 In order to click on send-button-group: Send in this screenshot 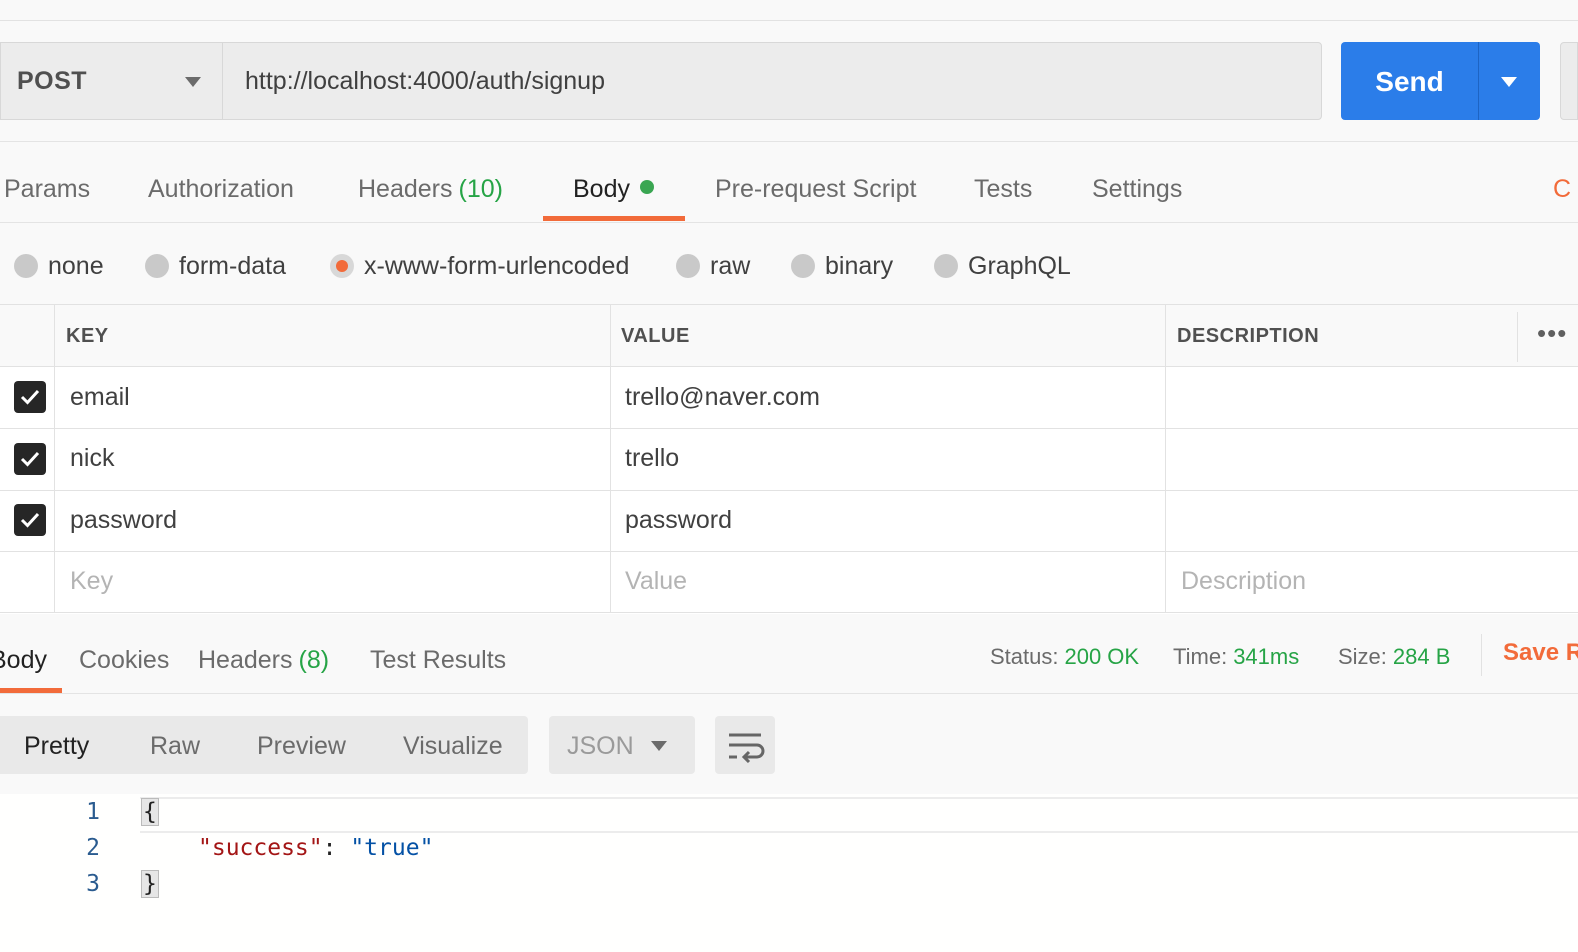, I will do `click(1440, 81)`.